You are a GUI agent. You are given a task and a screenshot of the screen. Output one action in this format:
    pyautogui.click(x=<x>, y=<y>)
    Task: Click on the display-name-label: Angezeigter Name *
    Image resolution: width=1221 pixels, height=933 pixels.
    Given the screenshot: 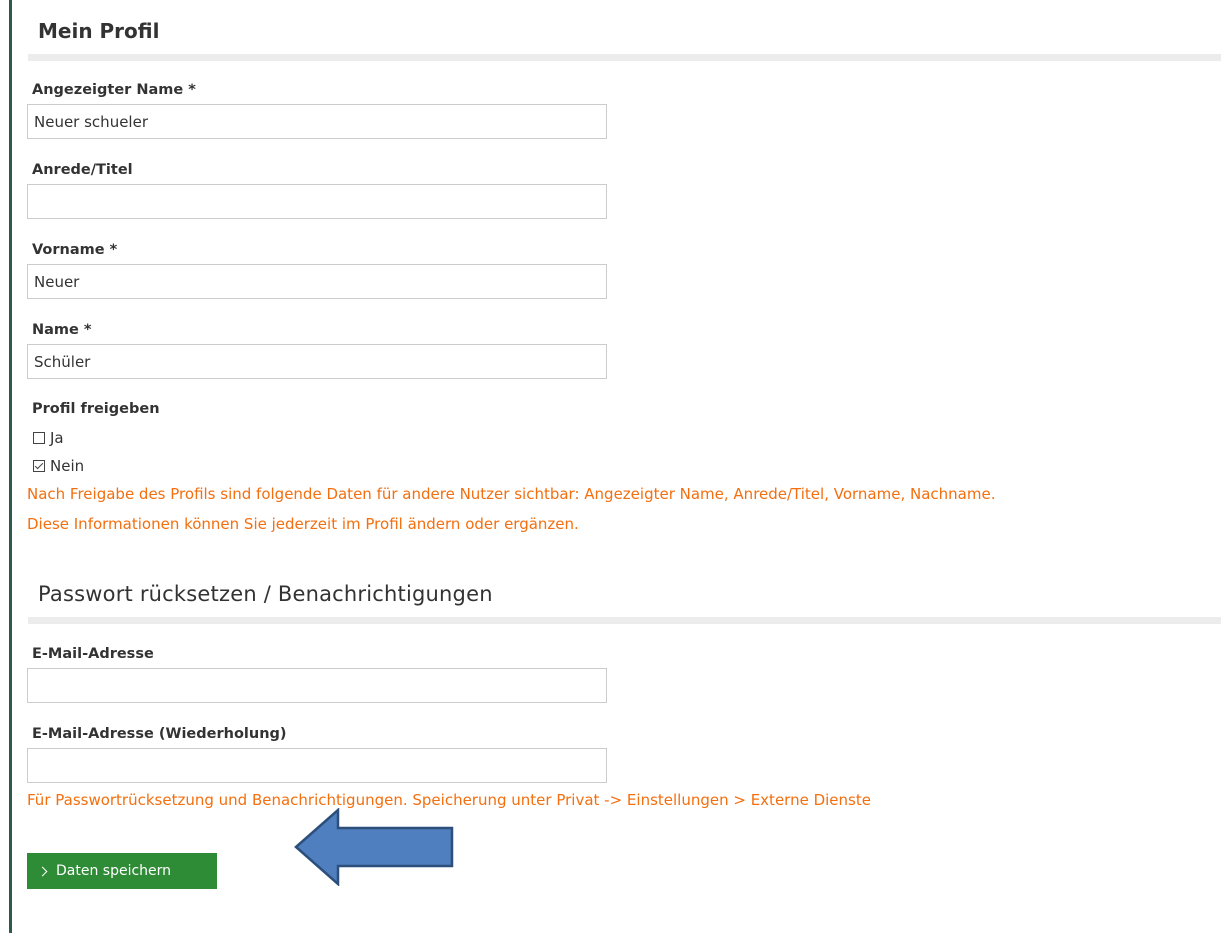 What is the action you would take?
    pyautogui.click(x=114, y=90)
    